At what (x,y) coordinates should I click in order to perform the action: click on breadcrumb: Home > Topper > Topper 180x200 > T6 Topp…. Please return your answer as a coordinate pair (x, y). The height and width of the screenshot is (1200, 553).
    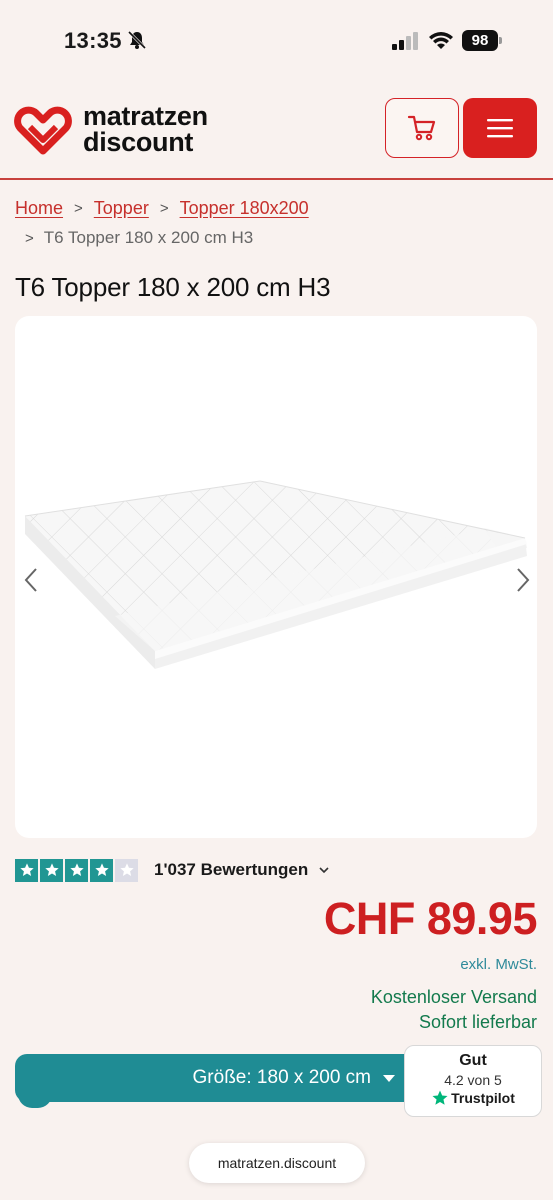
    Looking at the image, I should click on (280, 223).